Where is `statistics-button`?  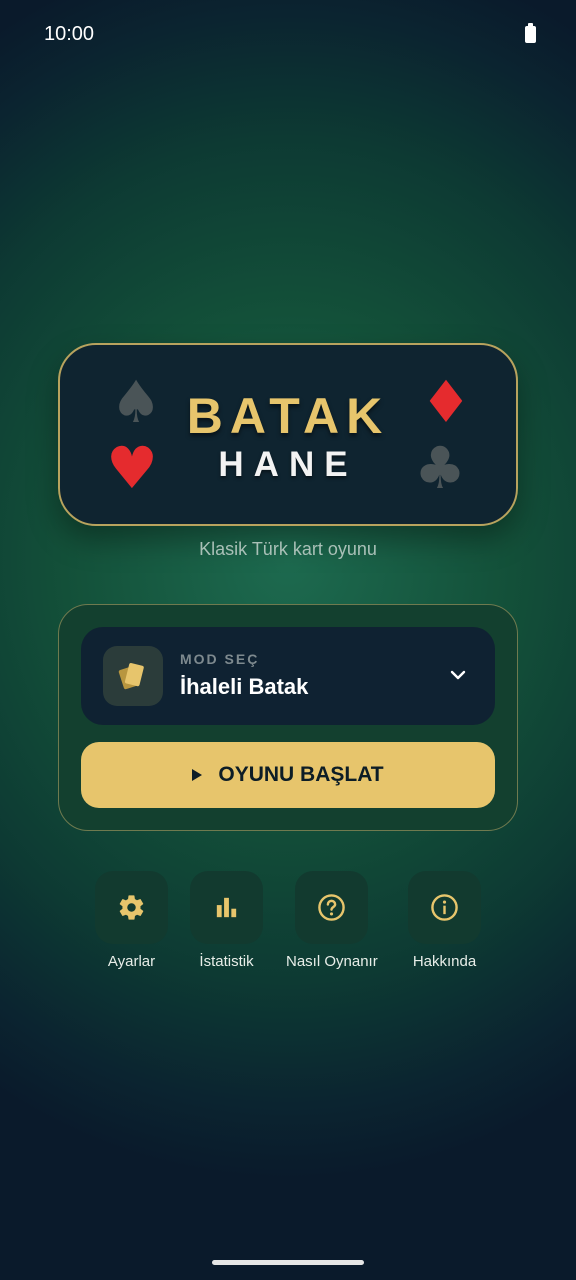
statistics-button is located at coordinates (226, 907).